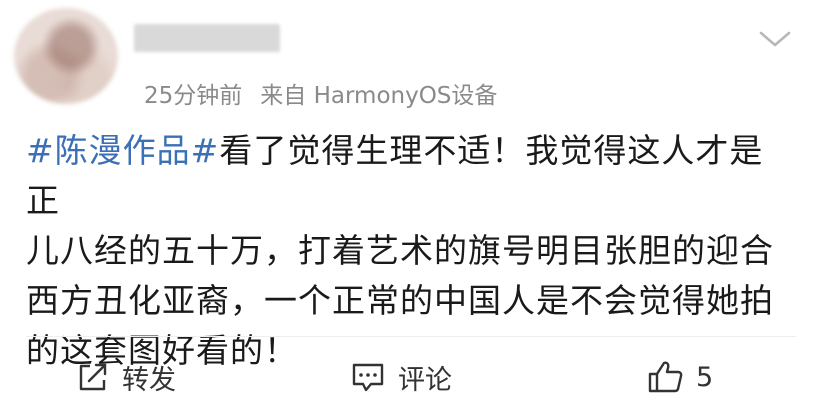 The image size is (822, 417). I want to click on content-line-2: 儿八经的五十万，打着艺术的旗号明目张胆的迎合, so click(400, 250).